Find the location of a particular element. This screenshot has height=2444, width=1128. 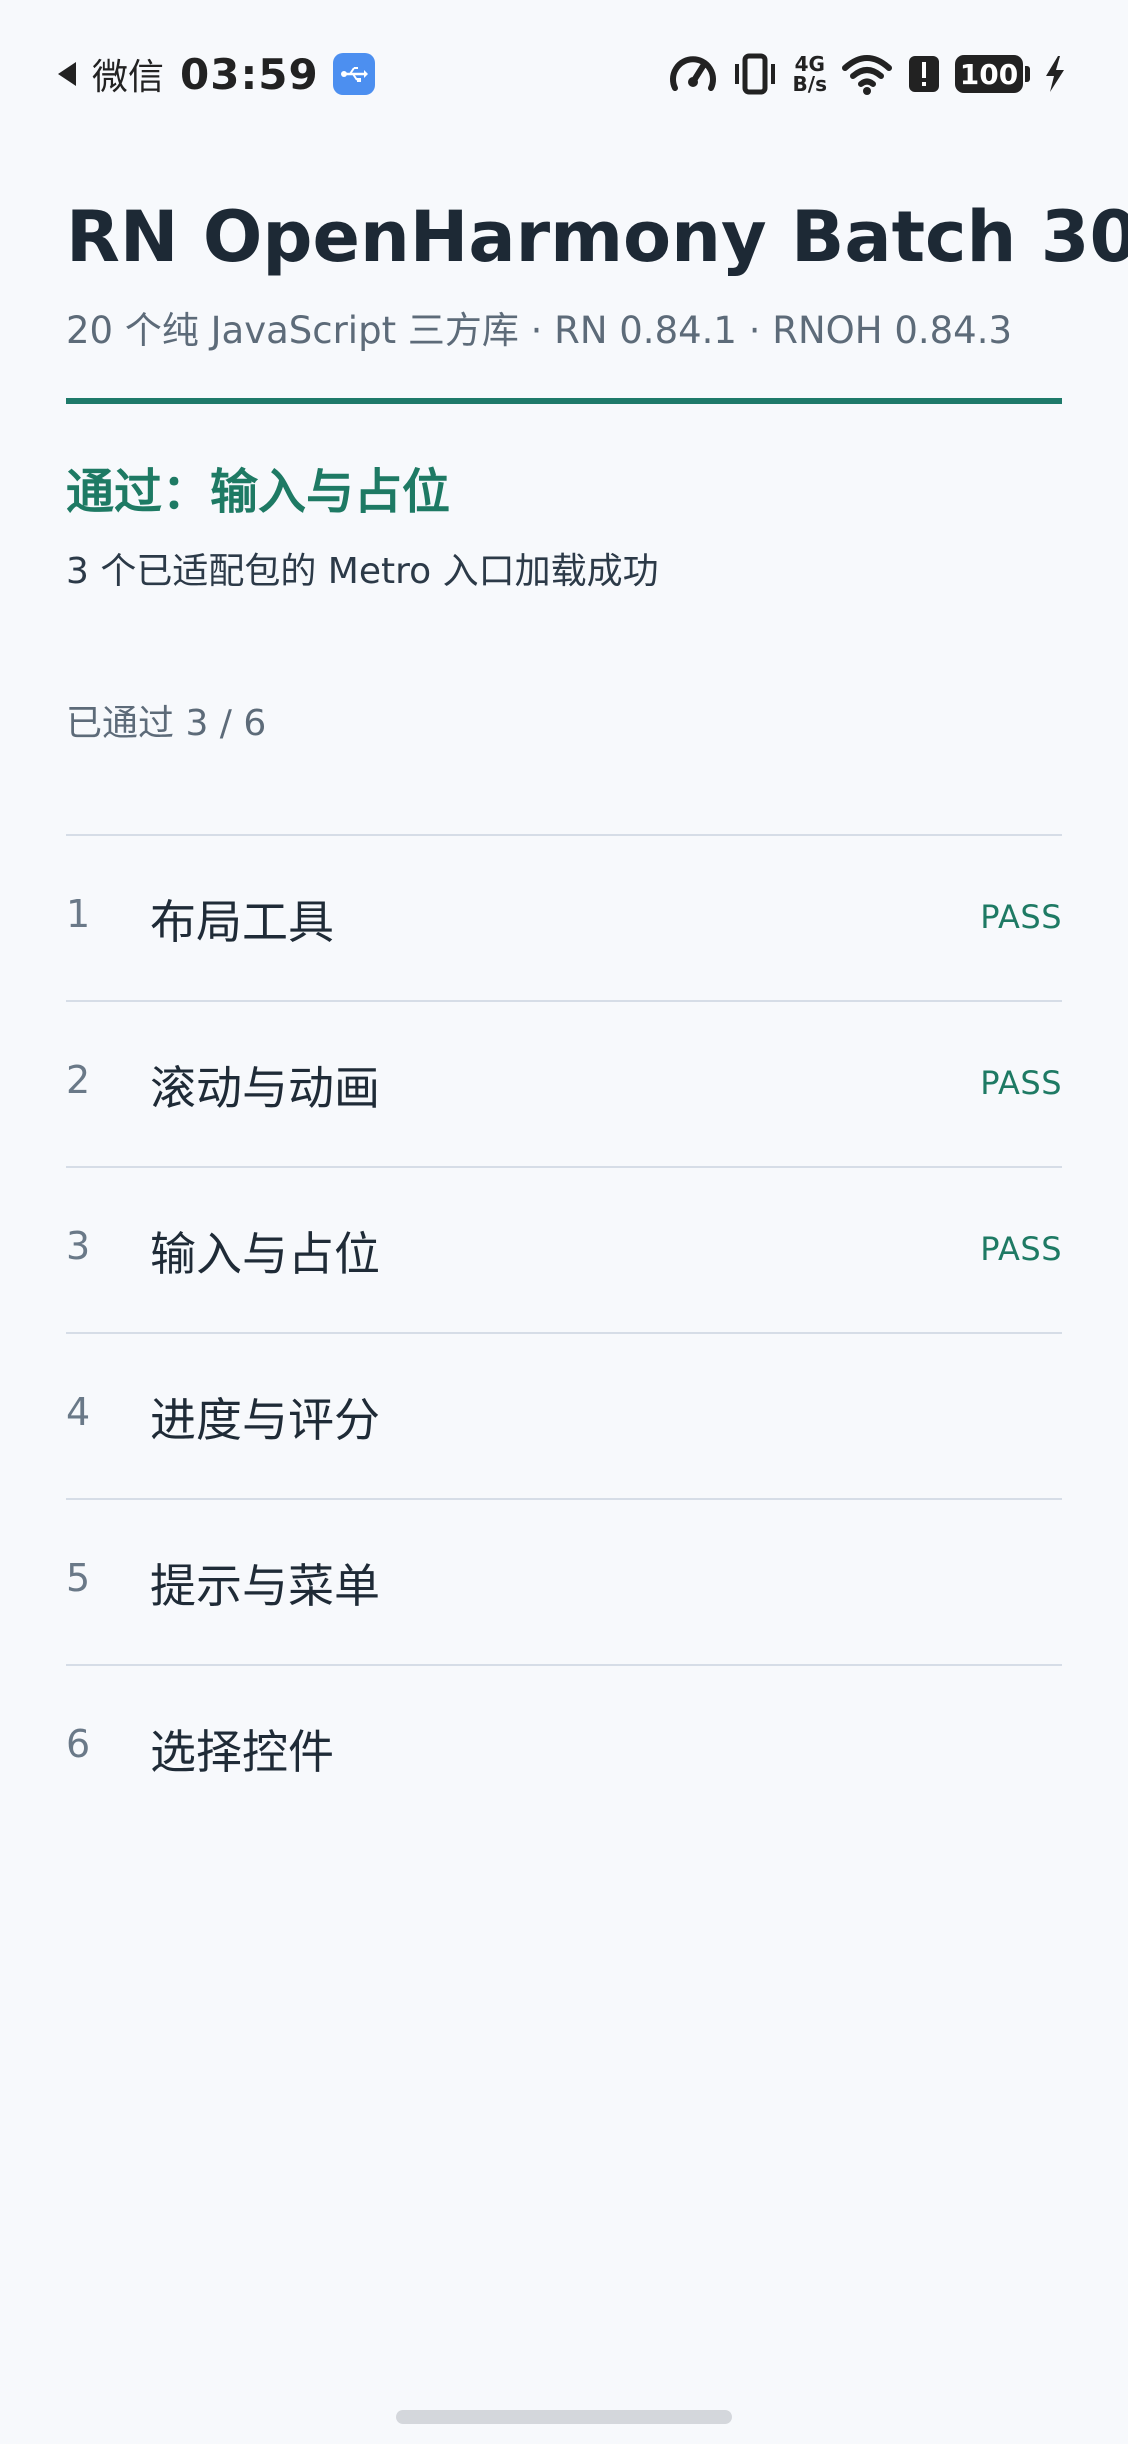

speedometer-icon is located at coordinates (692, 73).